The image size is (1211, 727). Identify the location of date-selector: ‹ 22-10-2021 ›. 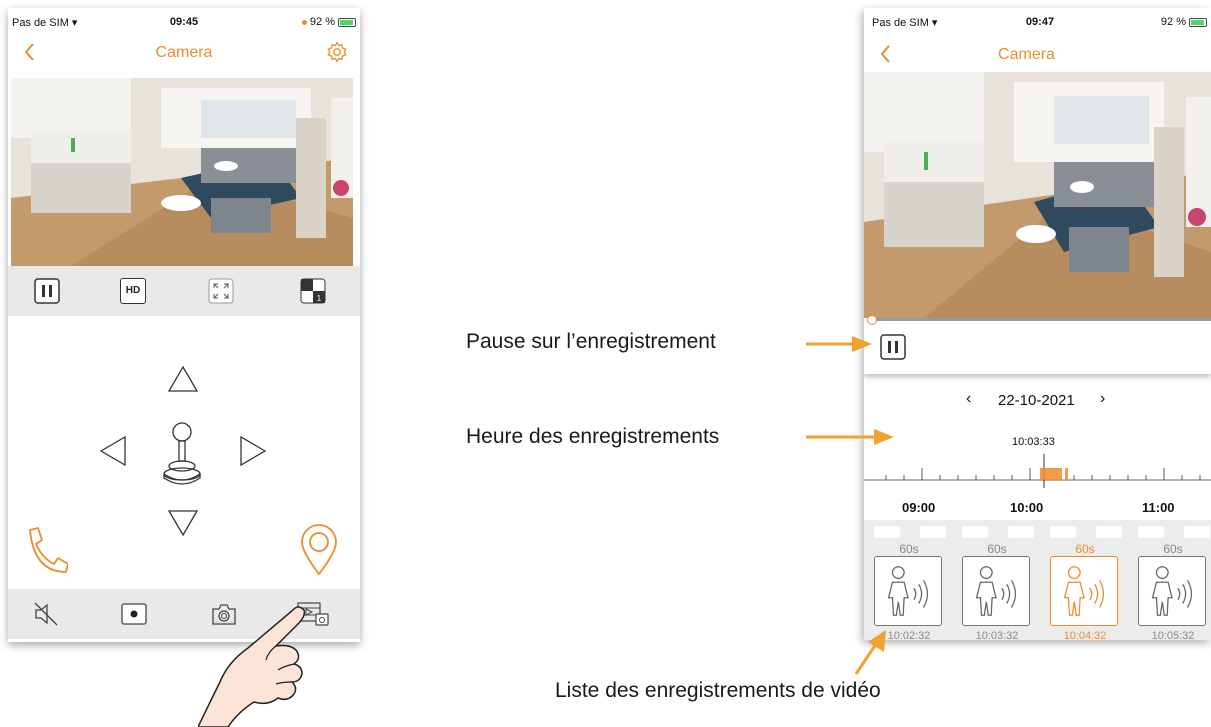
(1037, 402).